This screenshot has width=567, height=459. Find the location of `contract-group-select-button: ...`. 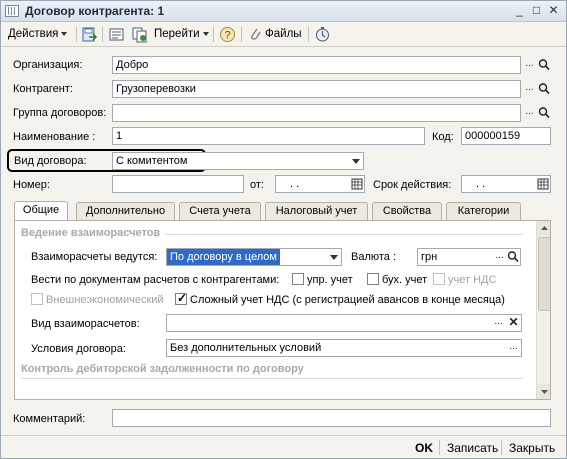

contract-group-select-button: ... is located at coordinates (529, 113).